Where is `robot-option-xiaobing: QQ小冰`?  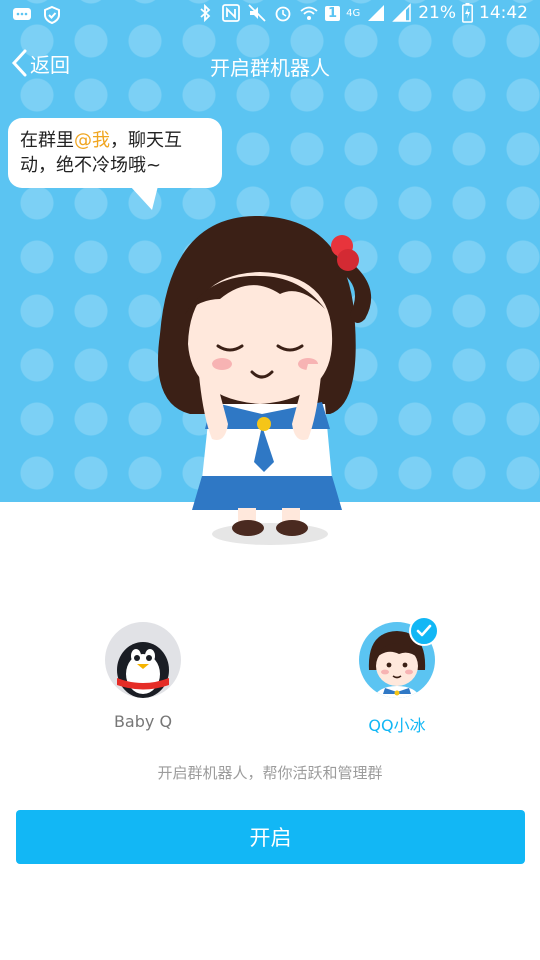
robot-option-xiaobing: QQ小冰 is located at coordinates (397, 676).